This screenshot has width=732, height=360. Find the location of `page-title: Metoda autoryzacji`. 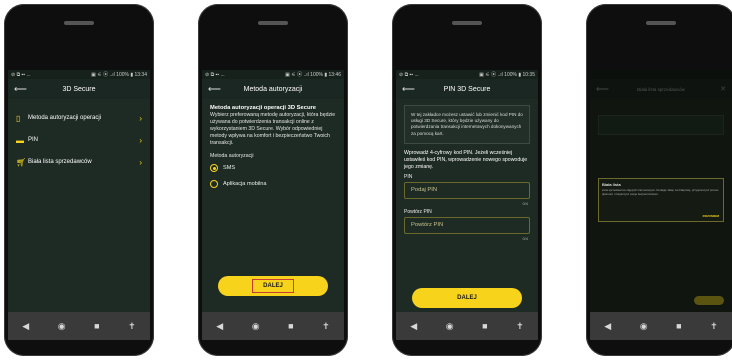

page-title: Metoda autoryzacji is located at coordinates (273, 89).